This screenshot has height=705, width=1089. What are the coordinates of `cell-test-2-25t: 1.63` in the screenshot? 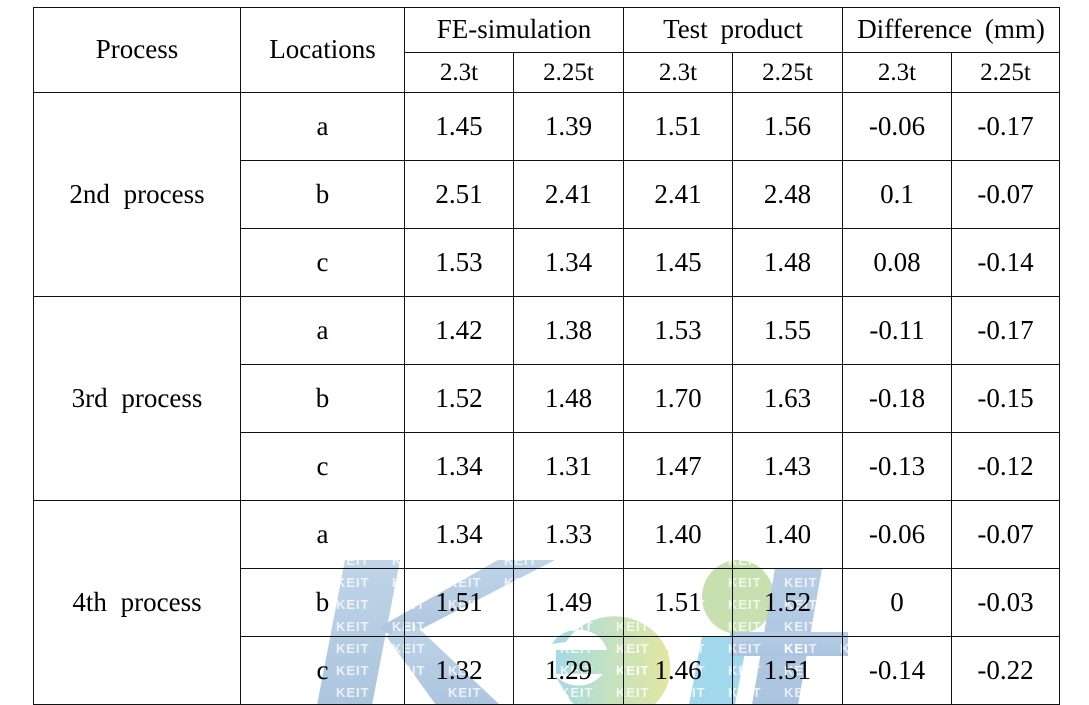 It's located at (787, 398).